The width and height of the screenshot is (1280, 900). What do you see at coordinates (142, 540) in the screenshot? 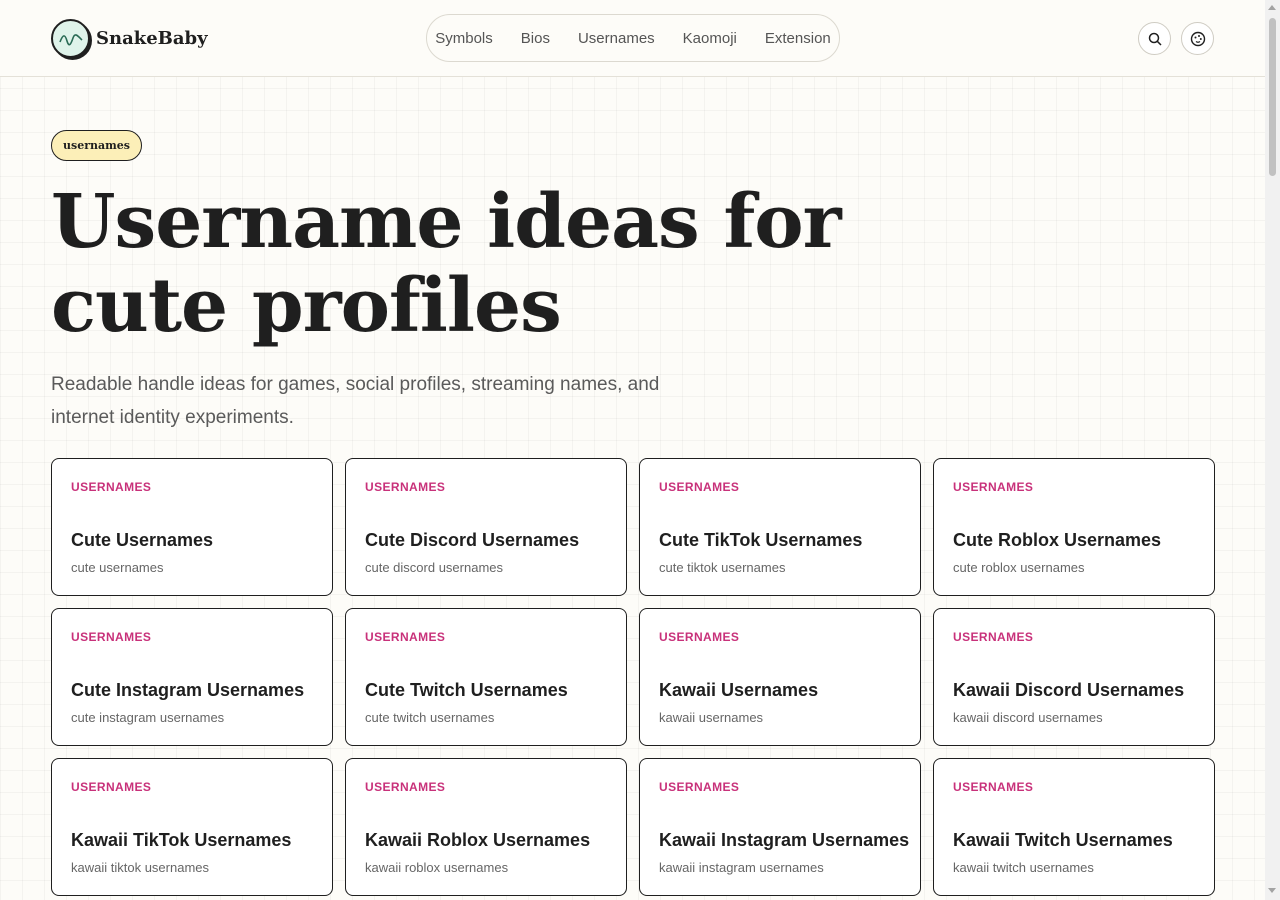
I see `card-title: Cute Usernames` at bounding box center [142, 540].